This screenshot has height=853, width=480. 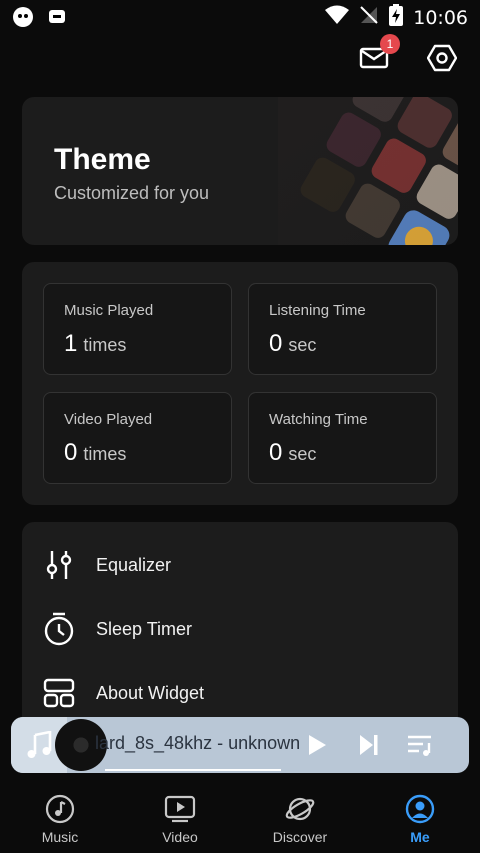 I want to click on stat-value: 1 times, so click(x=95, y=344).